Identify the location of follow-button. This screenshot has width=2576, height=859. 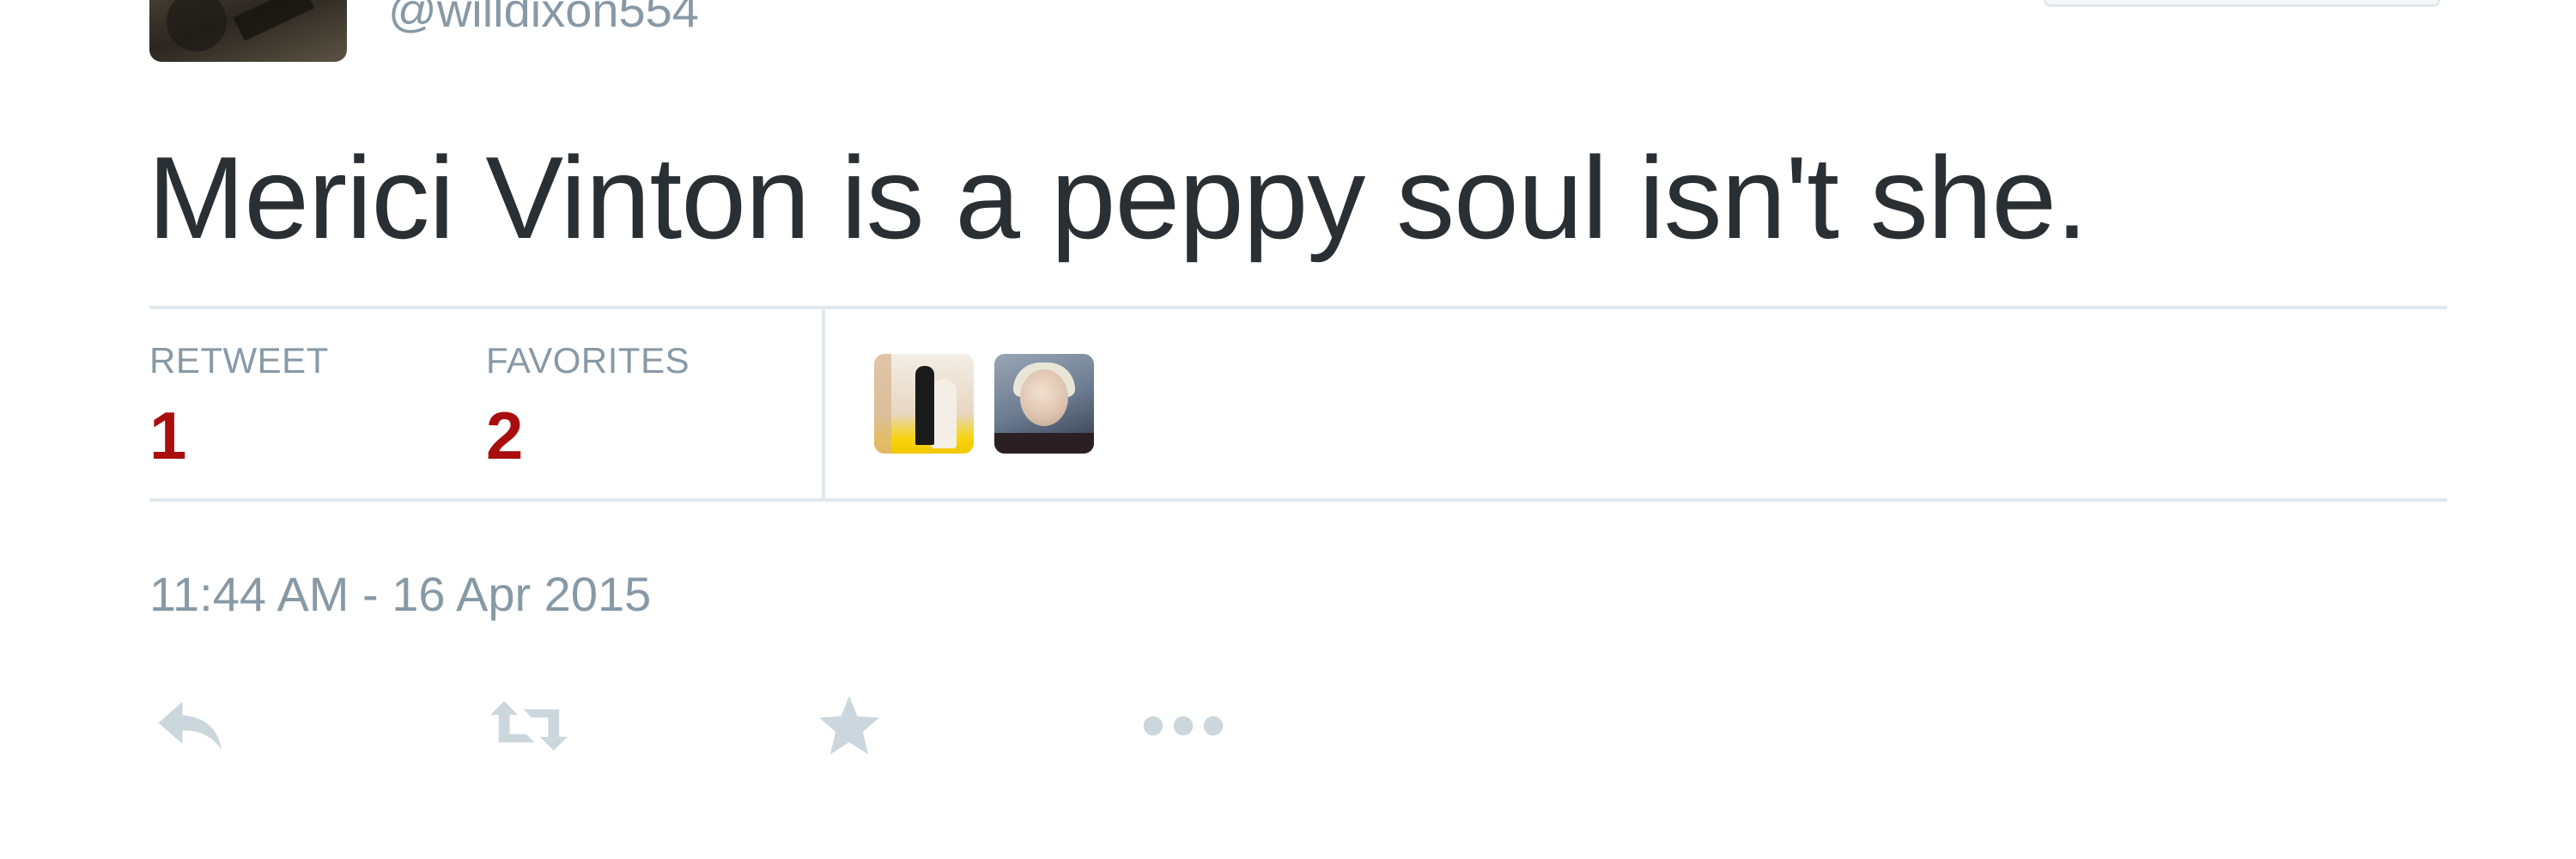
(2242, 3).